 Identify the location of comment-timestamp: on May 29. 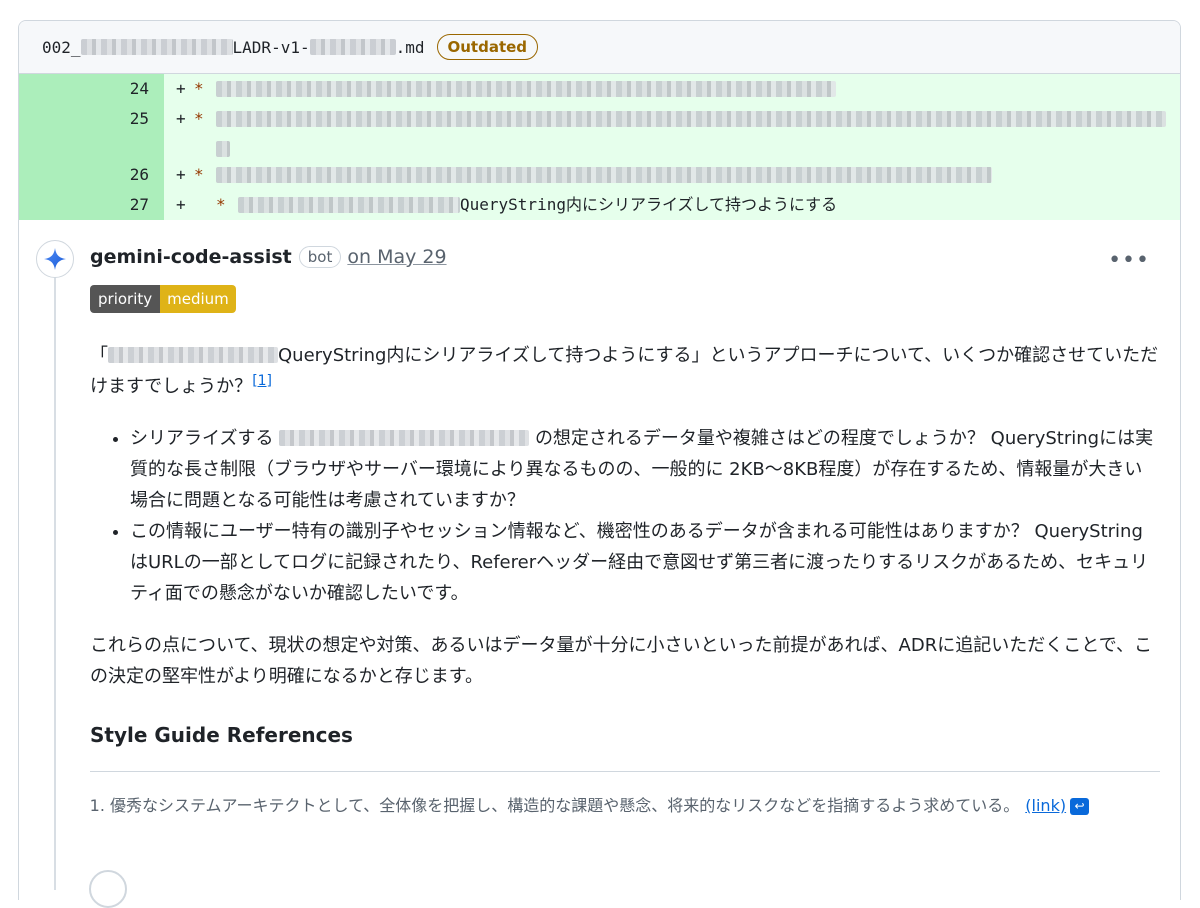
(396, 257).